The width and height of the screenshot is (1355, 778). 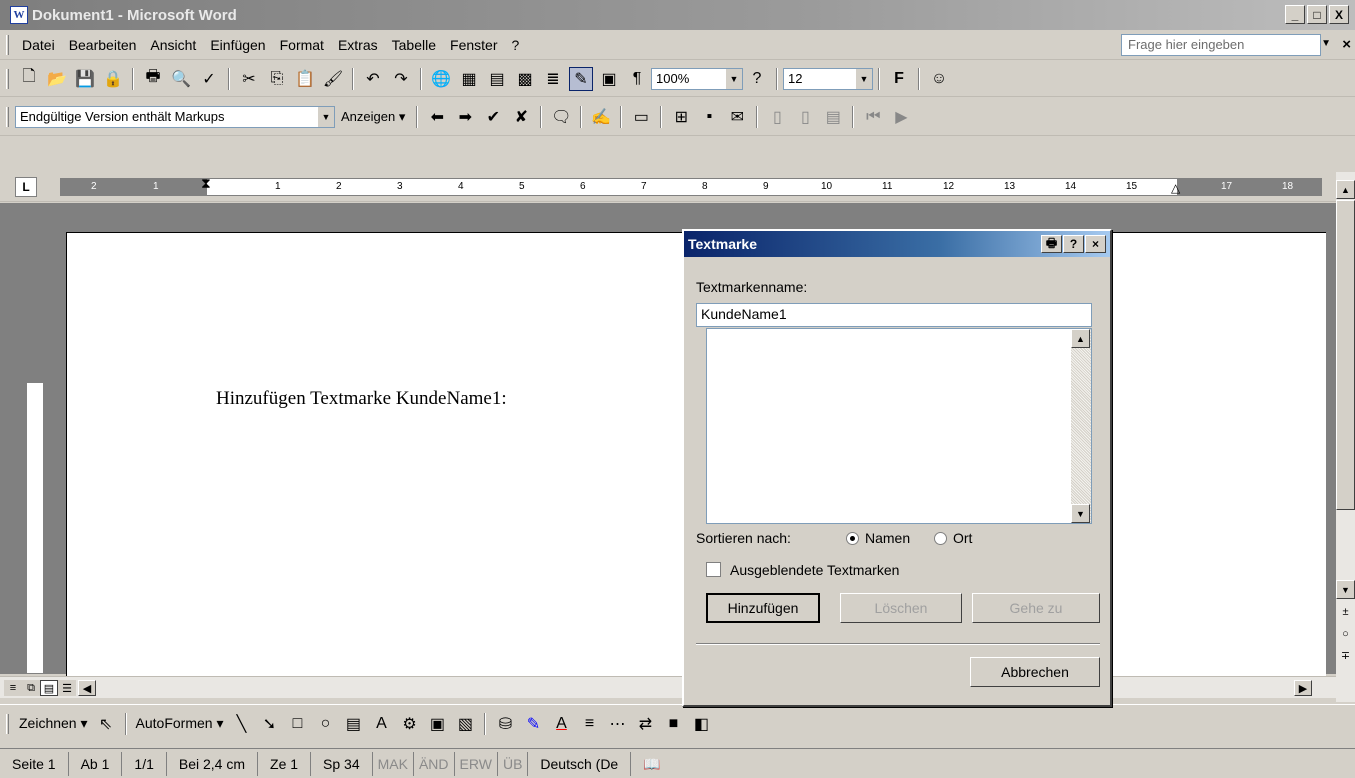 I want to click on shadow-icon: ■, so click(x=673, y=724).